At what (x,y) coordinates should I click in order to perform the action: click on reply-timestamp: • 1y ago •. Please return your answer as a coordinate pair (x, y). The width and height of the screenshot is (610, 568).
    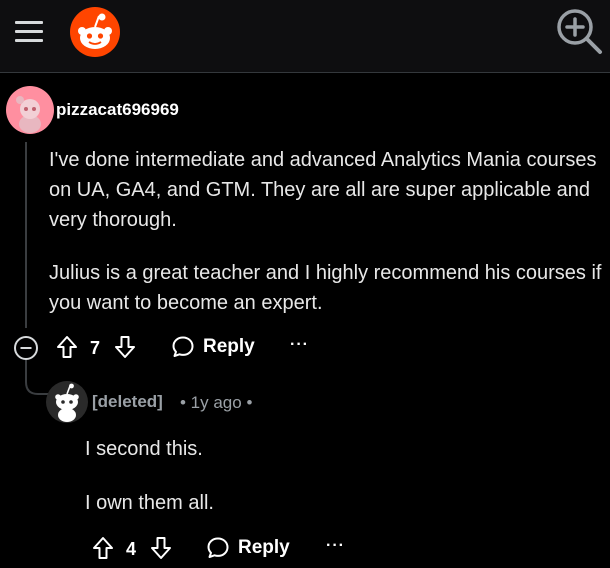
    Looking at the image, I should click on (216, 402).